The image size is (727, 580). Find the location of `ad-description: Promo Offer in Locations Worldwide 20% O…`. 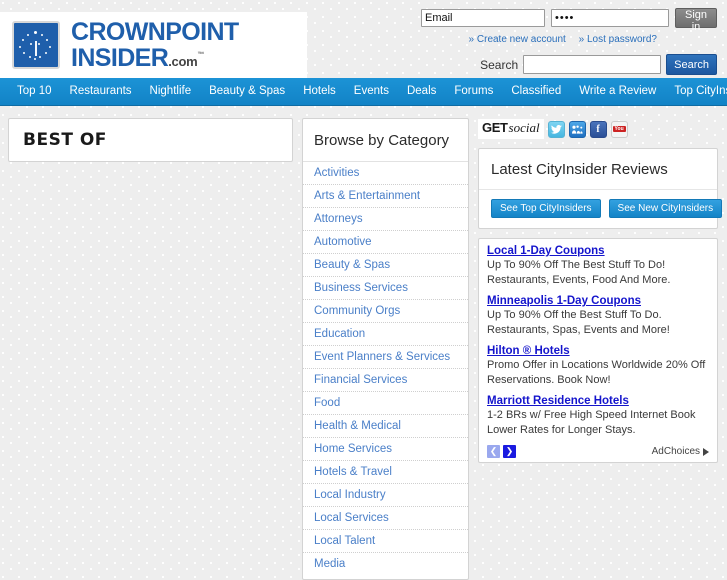

ad-description: Promo Offer in Locations Worldwide 20% O… is located at coordinates (596, 372).